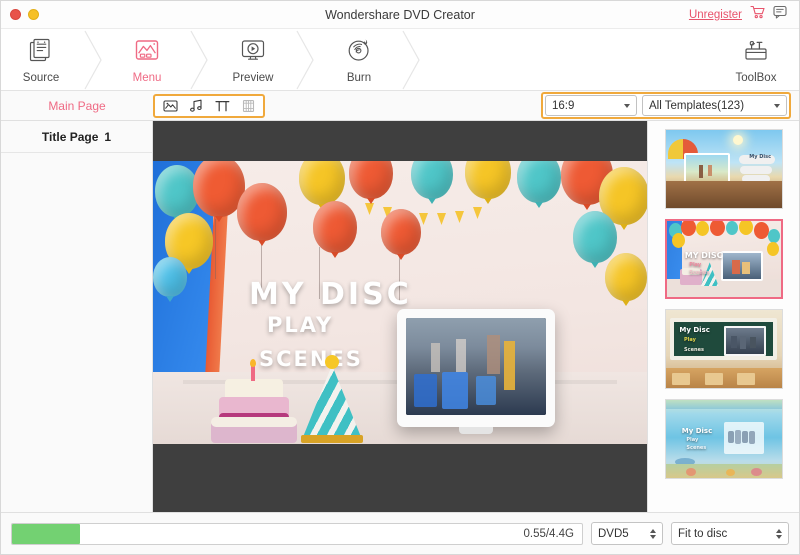 This screenshot has height=555, width=800. What do you see at coordinates (613, 533) in the screenshot?
I see `disc-type-value: DVD5` at bounding box center [613, 533].